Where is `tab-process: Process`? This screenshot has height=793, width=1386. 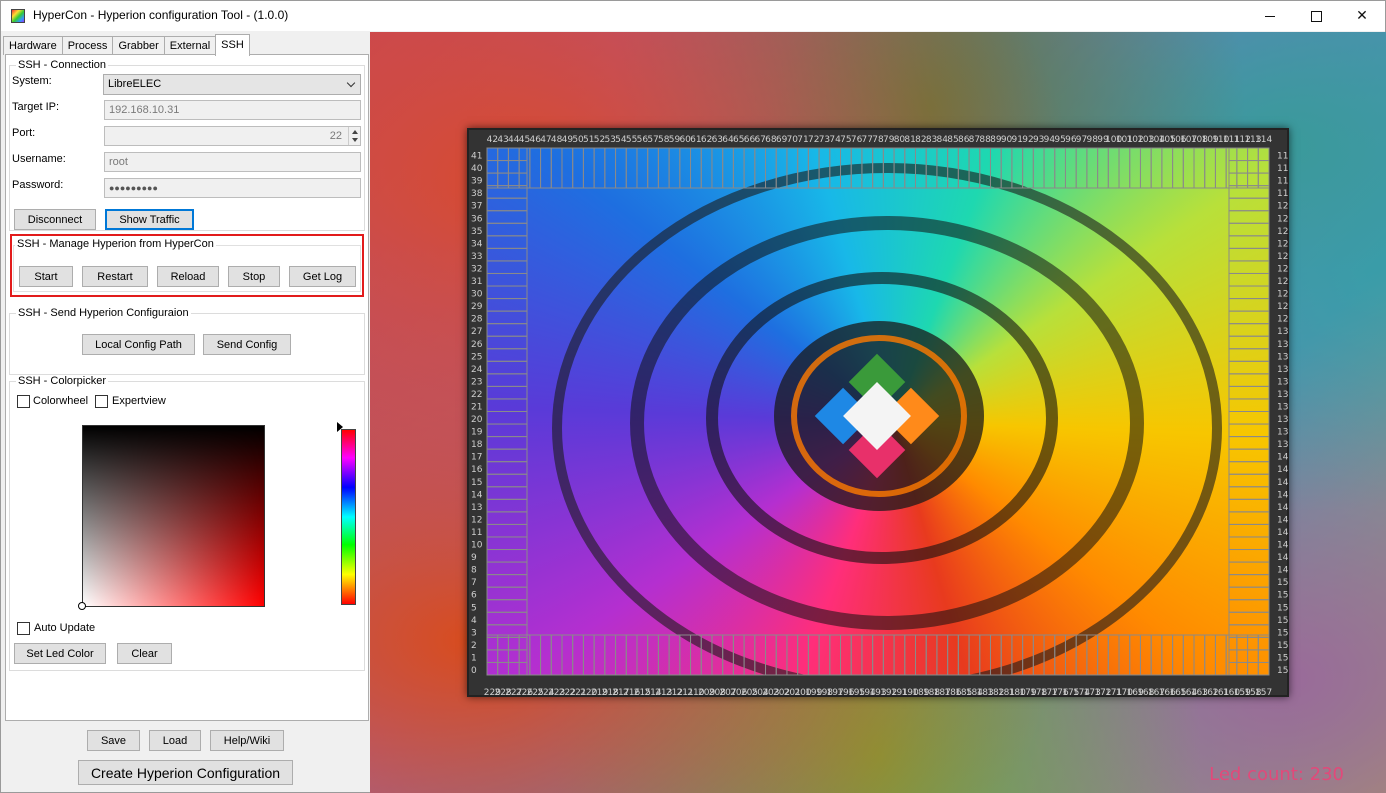
tab-process: Process is located at coordinates (87, 45).